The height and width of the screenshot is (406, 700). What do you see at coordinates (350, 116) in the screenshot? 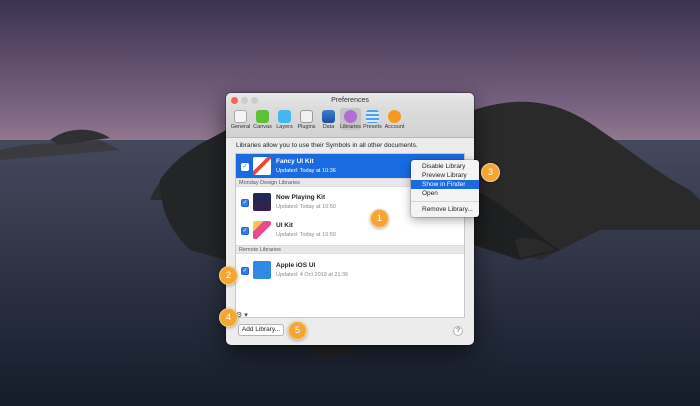
I see `link-icon` at bounding box center [350, 116].